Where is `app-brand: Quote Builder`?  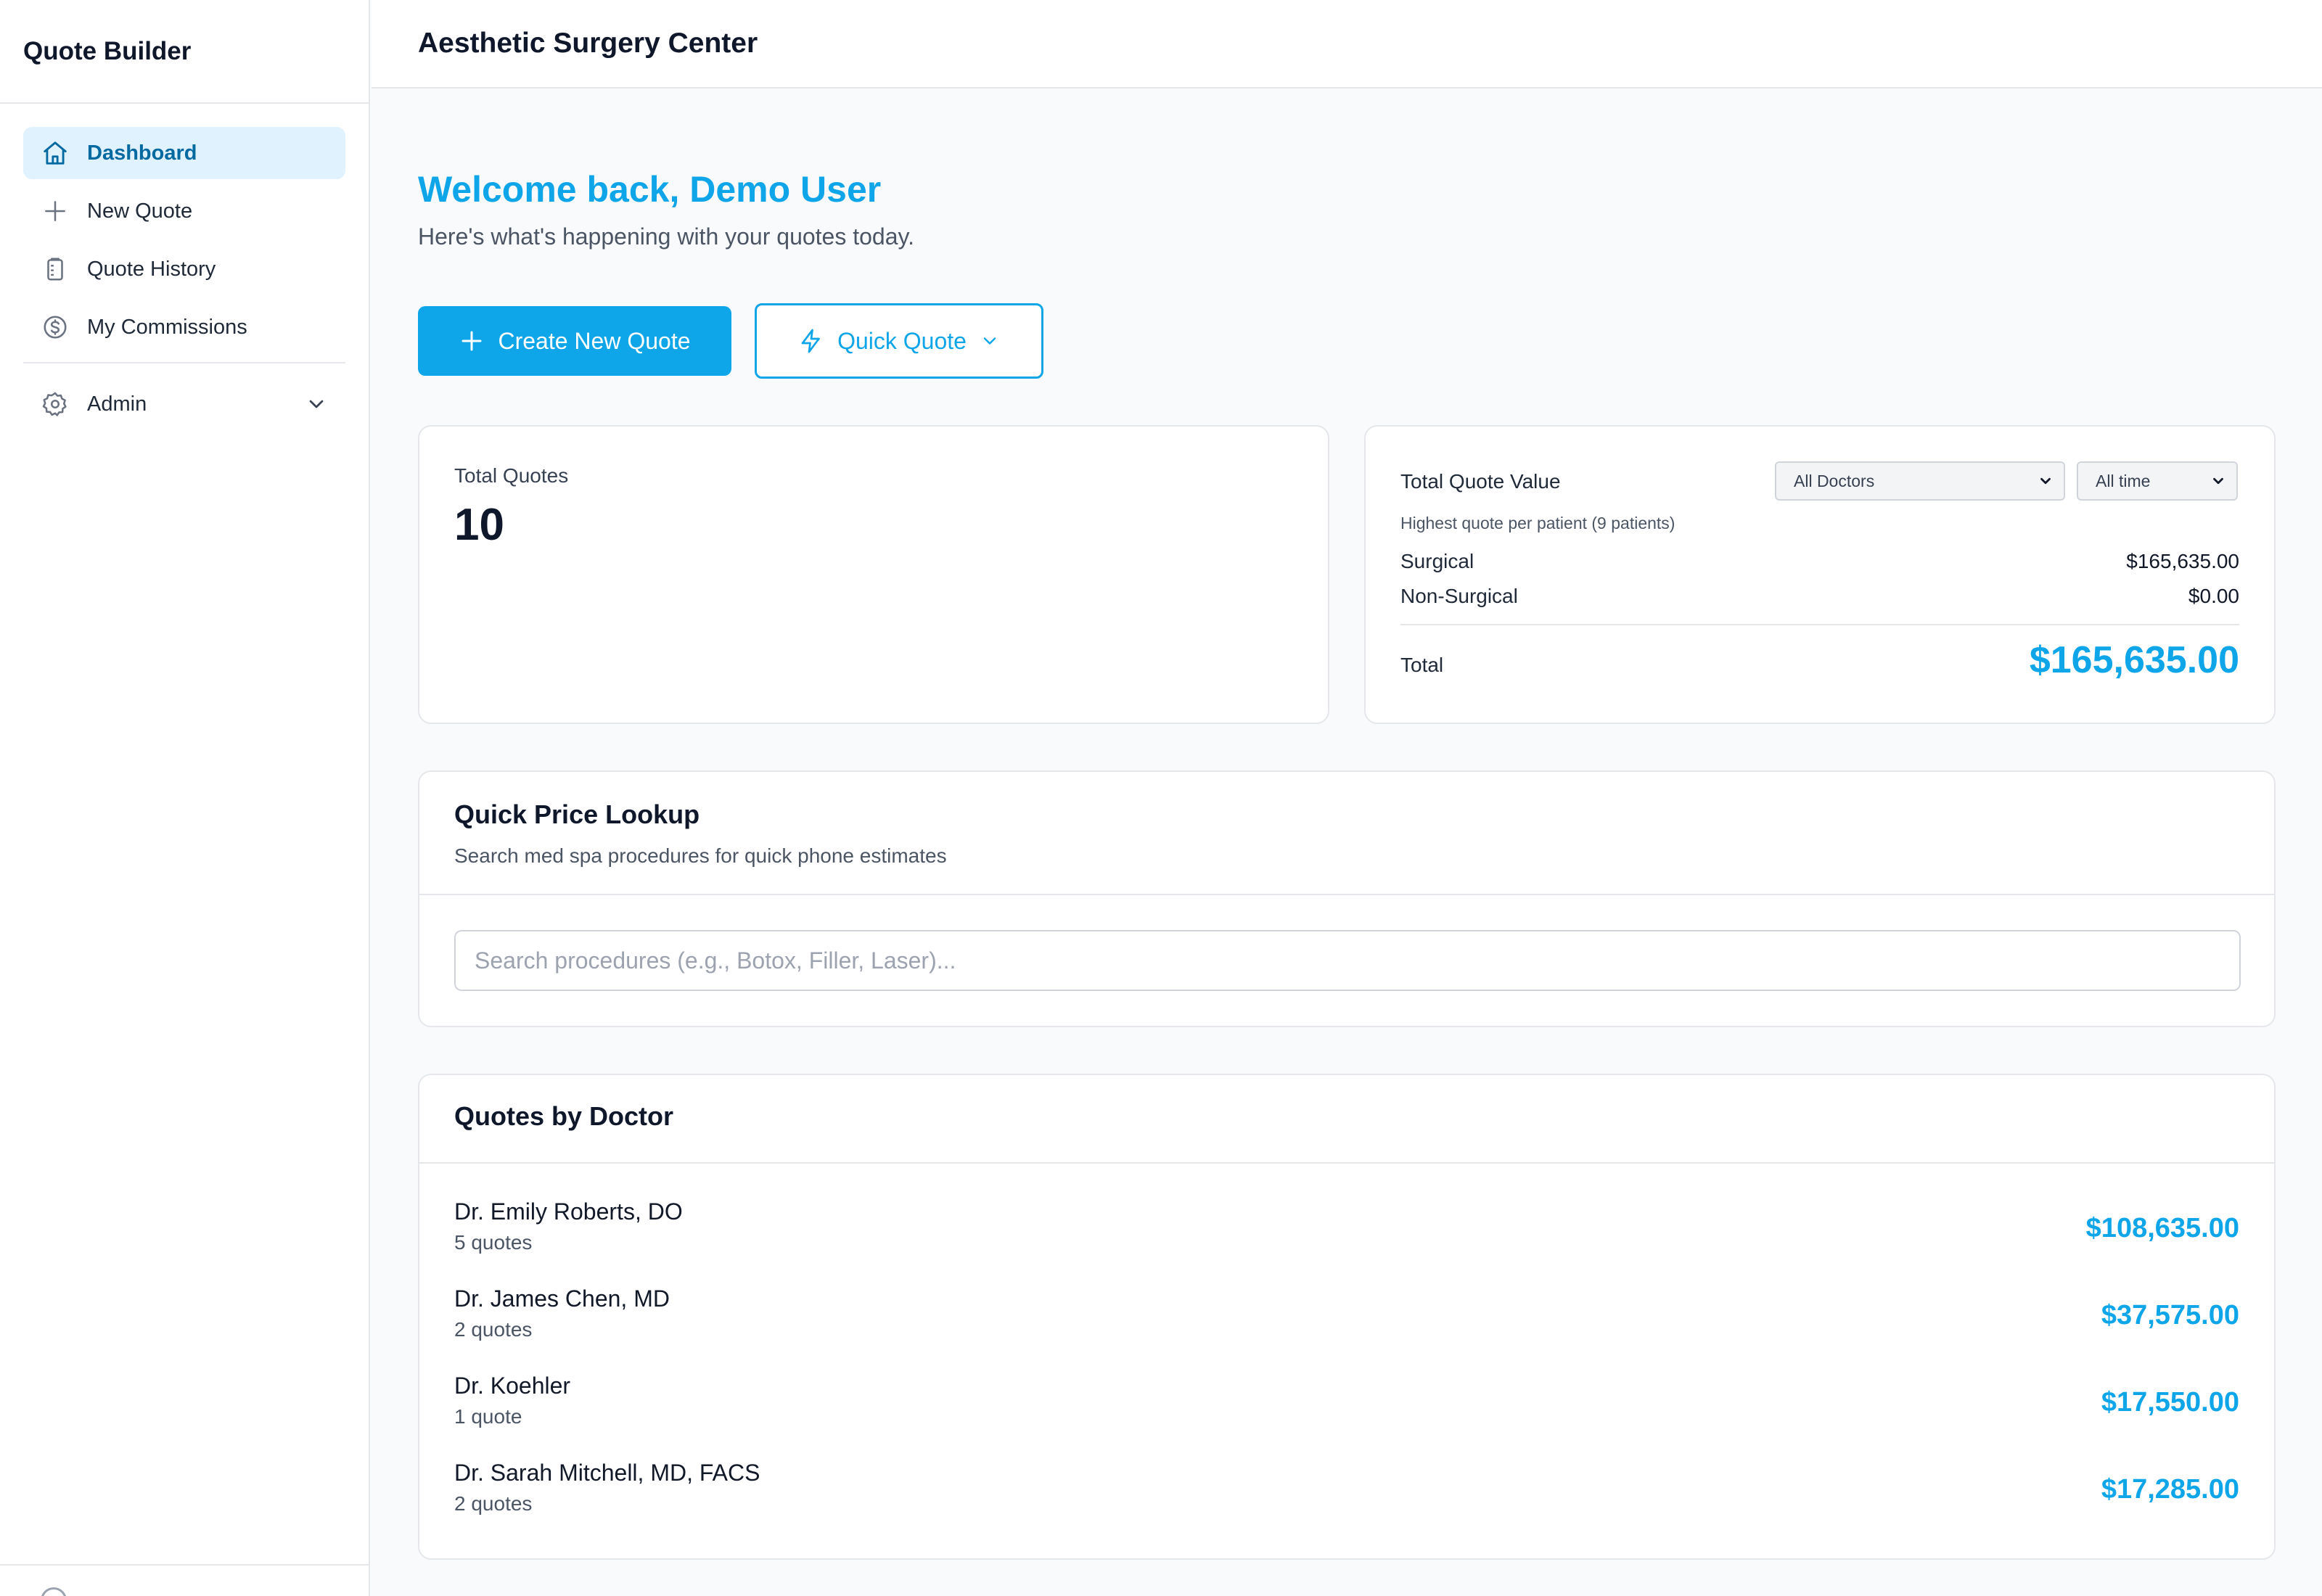 app-brand: Quote Builder is located at coordinates (184, 52).